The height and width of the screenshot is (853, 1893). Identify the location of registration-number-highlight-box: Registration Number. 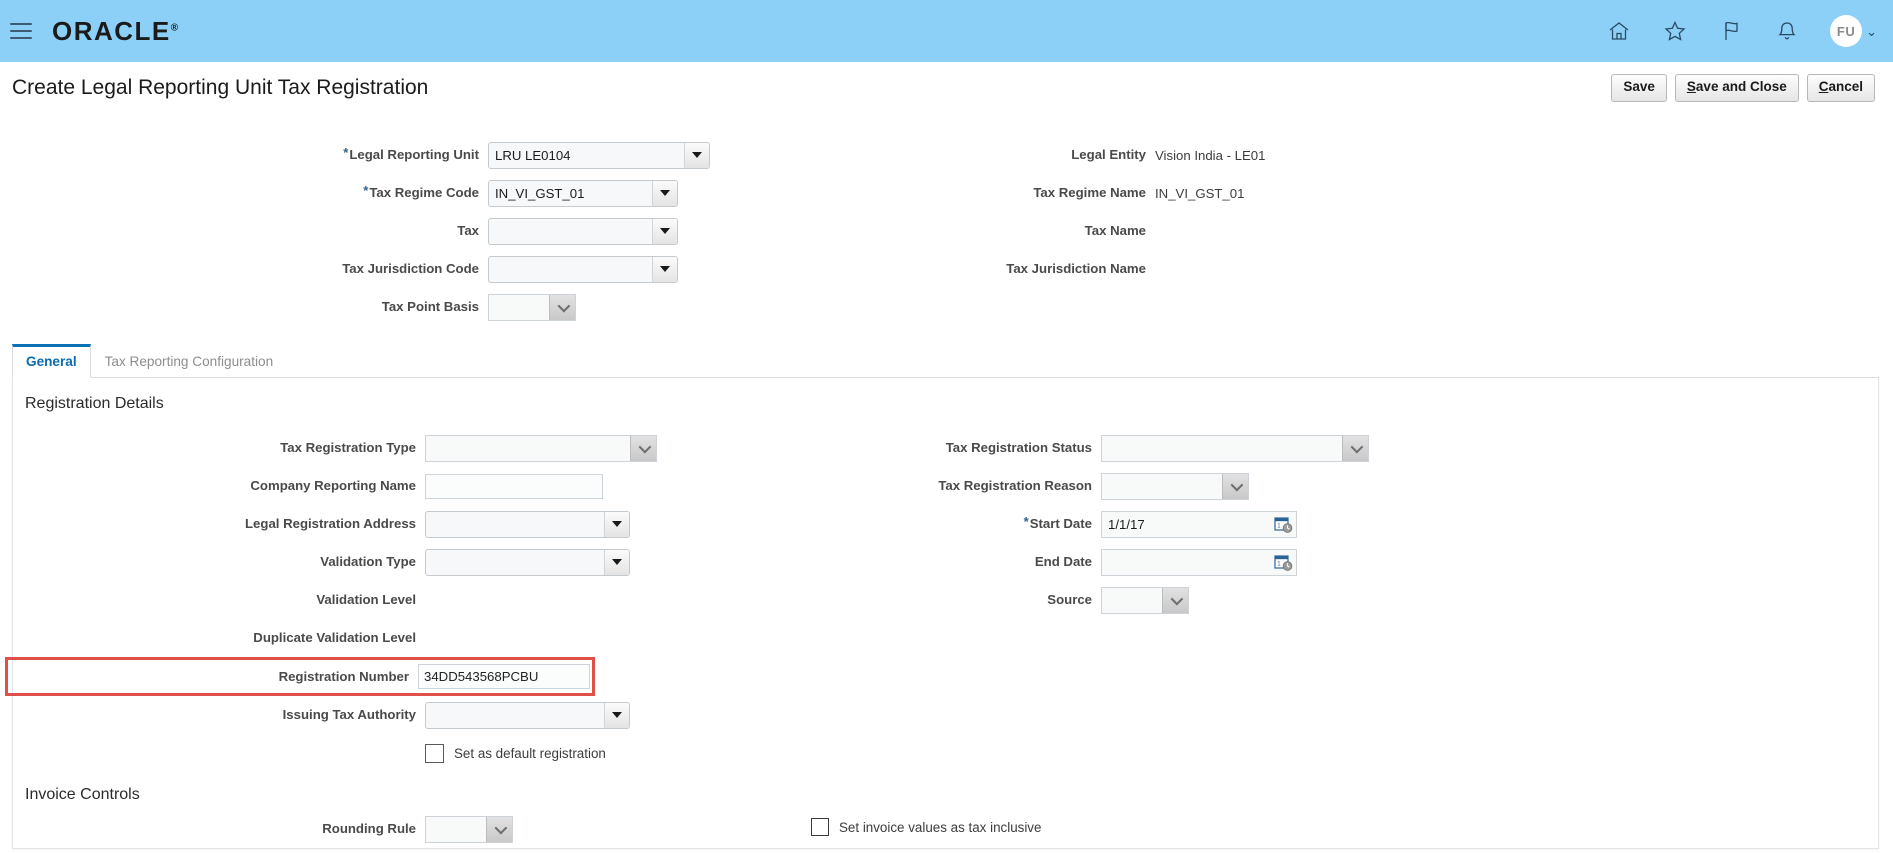
(300, 676).